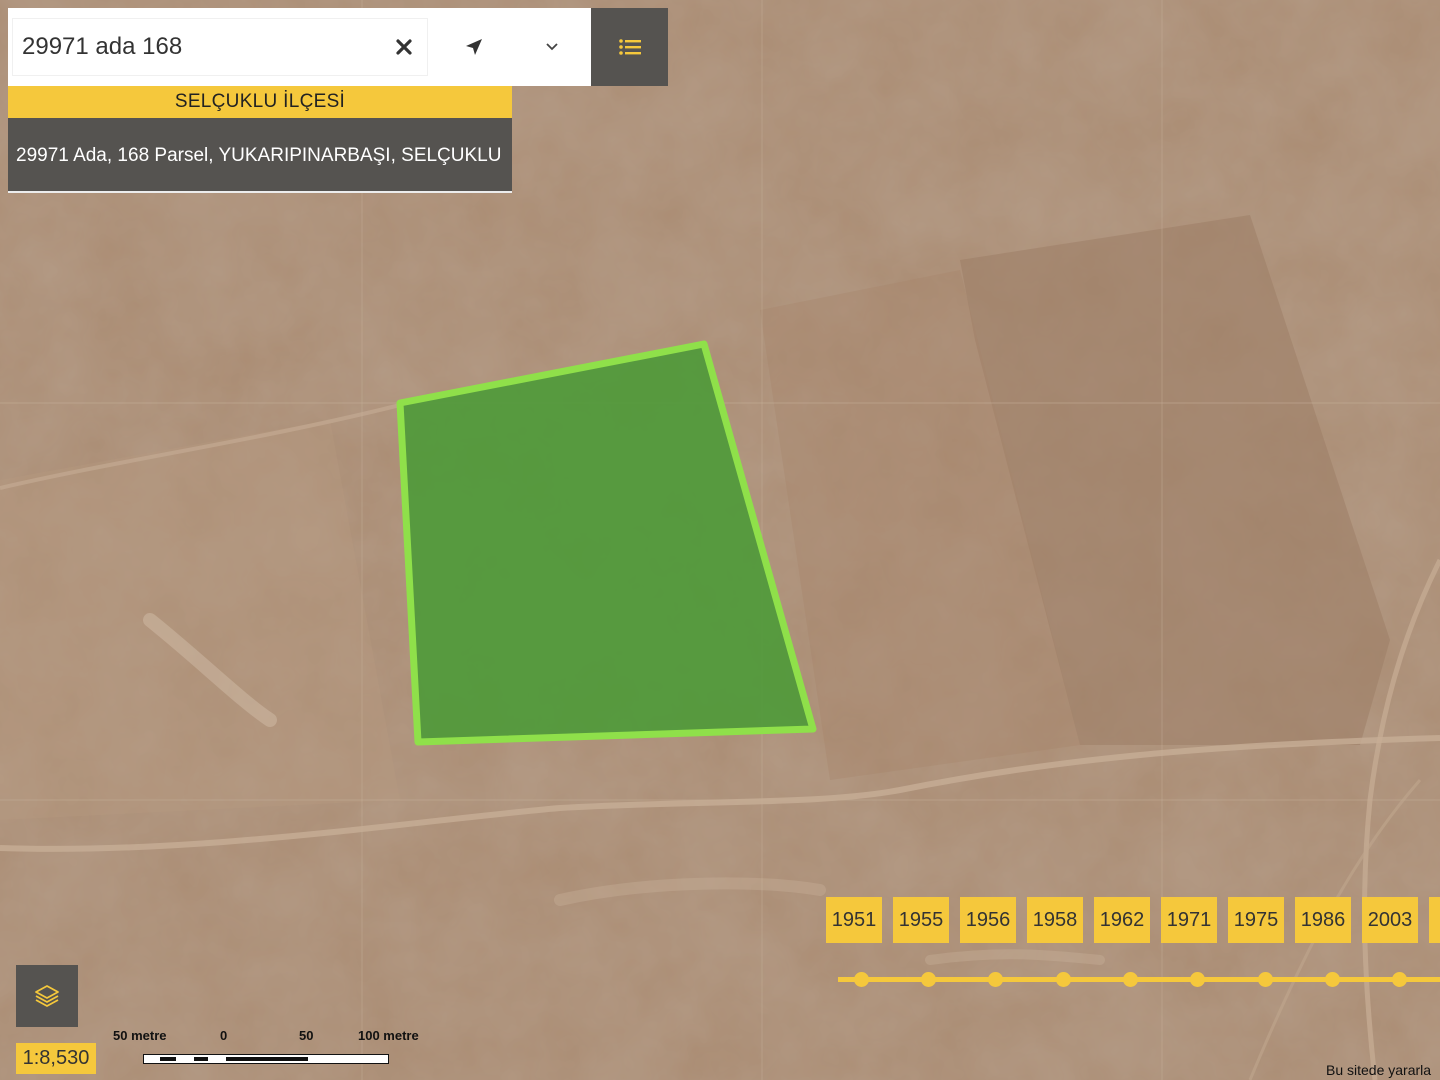  I want to click on year-button-1955: 1955, so click(921, 920).